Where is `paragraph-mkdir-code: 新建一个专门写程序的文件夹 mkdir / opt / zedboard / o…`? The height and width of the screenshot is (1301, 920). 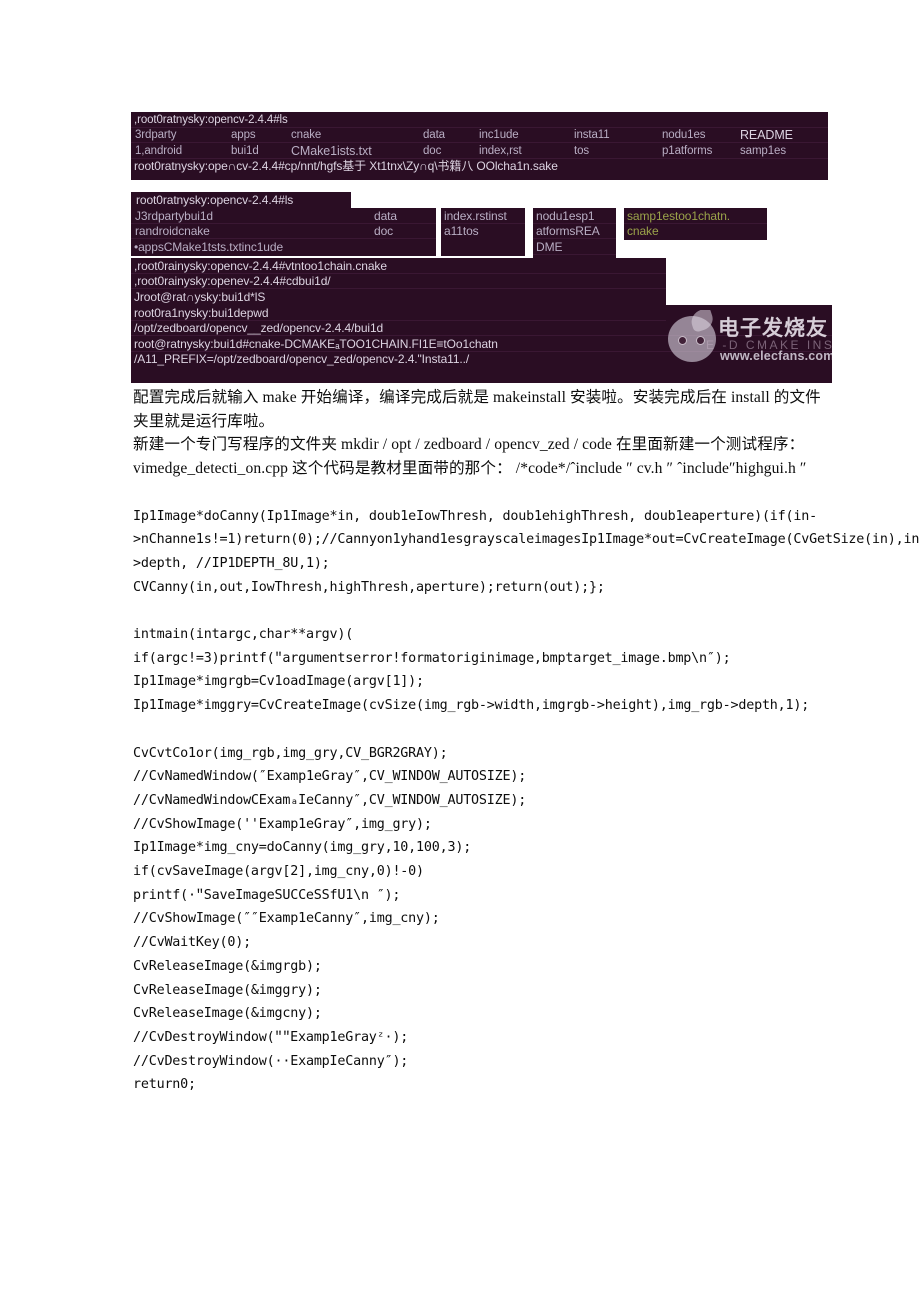
paragraph-mkdir-code: 新建一个专门写程序的文件夹 mkdir / opt / zedboard / o… is located at coordinates (469, 445).